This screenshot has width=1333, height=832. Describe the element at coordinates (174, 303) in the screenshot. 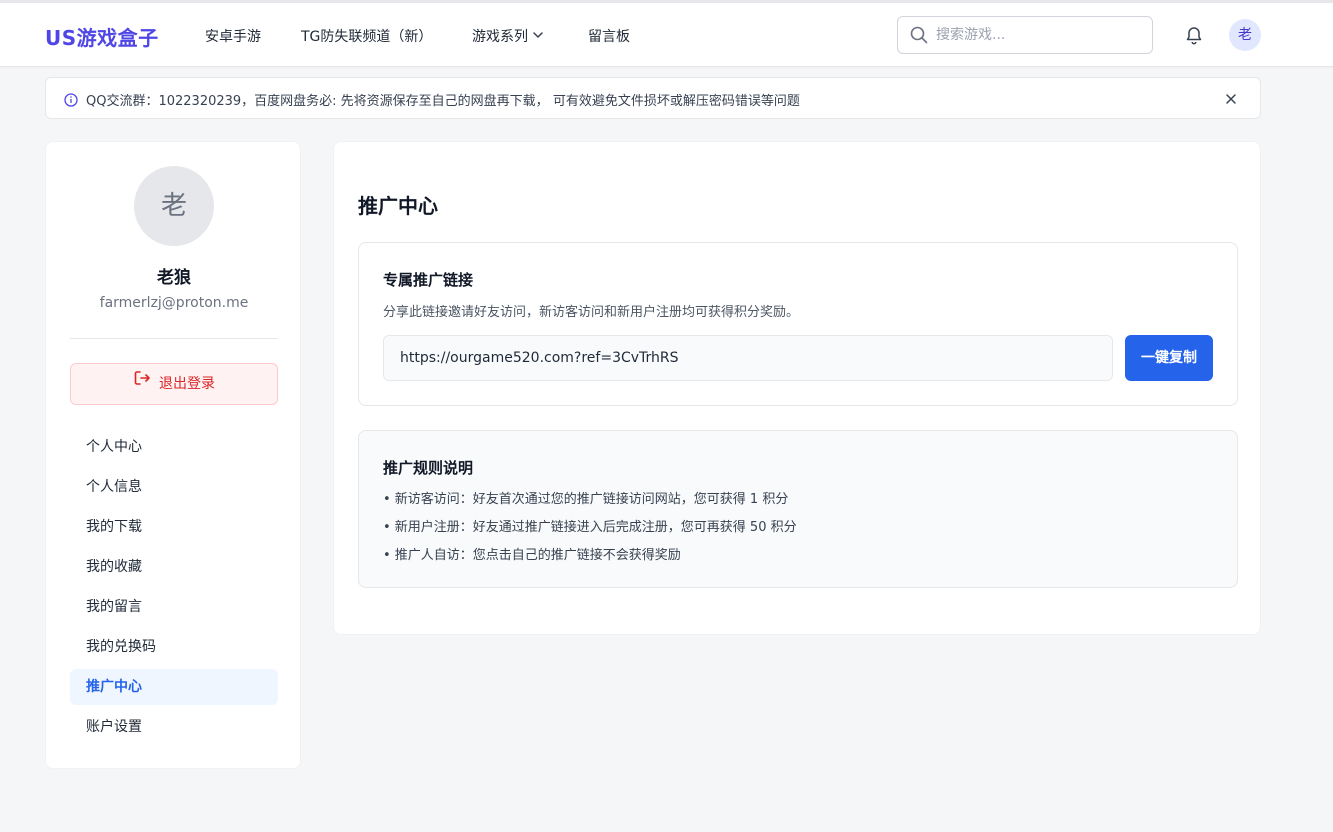

I see `user-email: farmerlzj@proton.me` at that location.